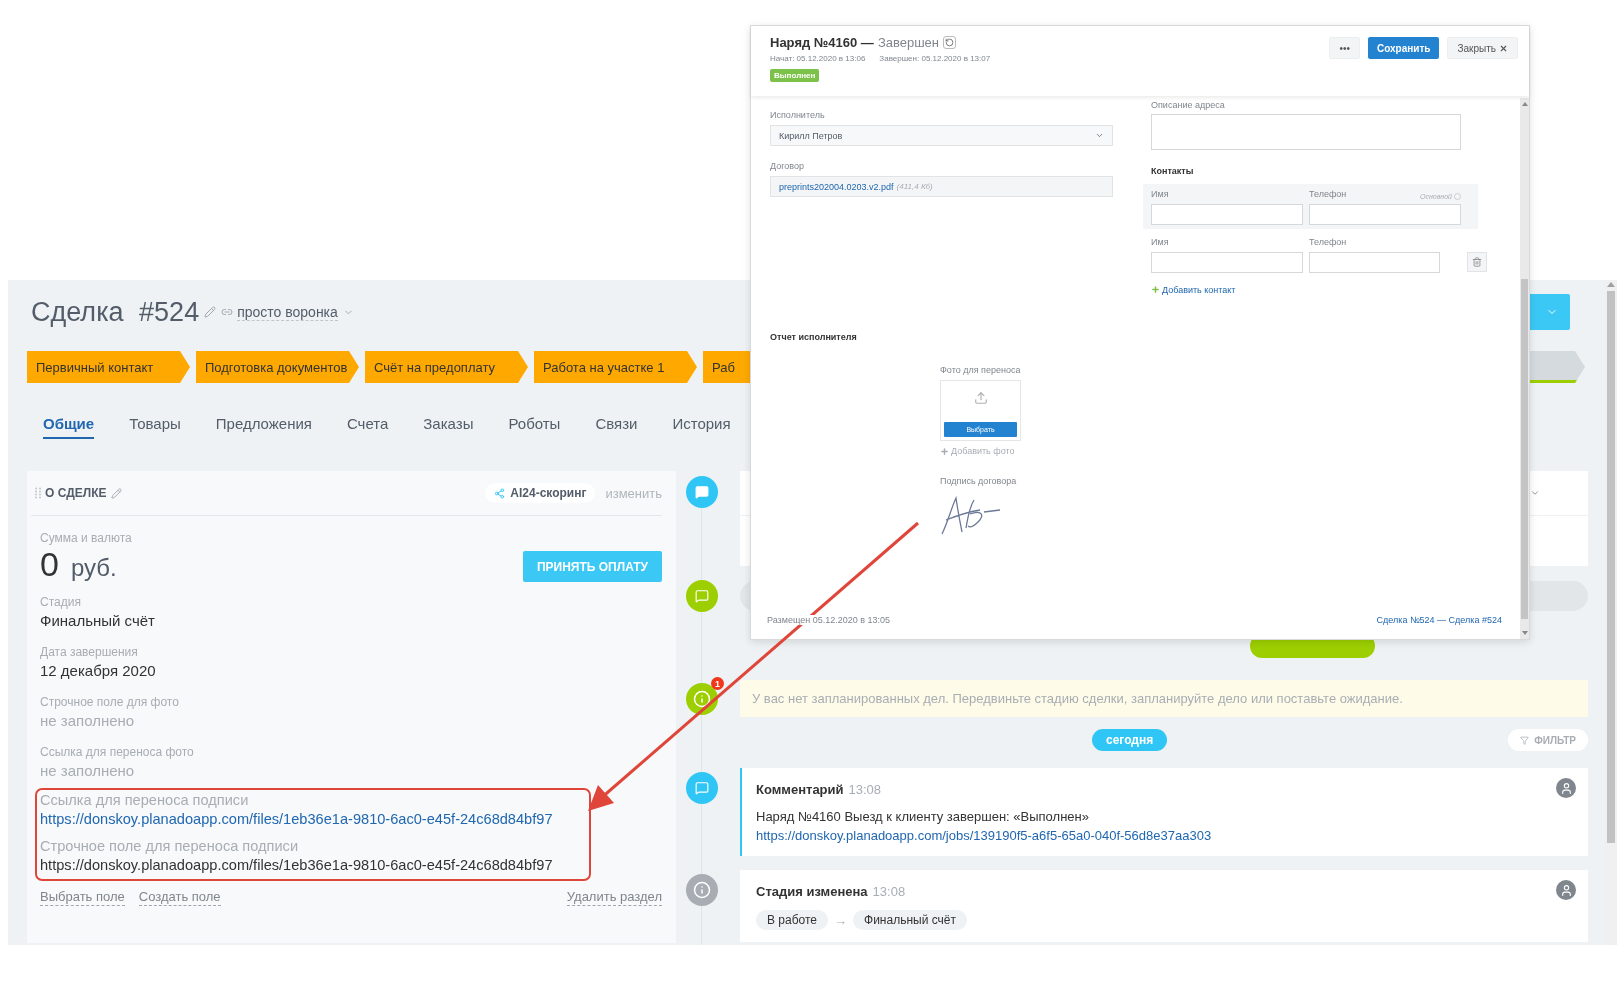  Describe the element at coordinates (914, 186) in the screenshot. I see `file-size: (411,4 Кб)` at that location.